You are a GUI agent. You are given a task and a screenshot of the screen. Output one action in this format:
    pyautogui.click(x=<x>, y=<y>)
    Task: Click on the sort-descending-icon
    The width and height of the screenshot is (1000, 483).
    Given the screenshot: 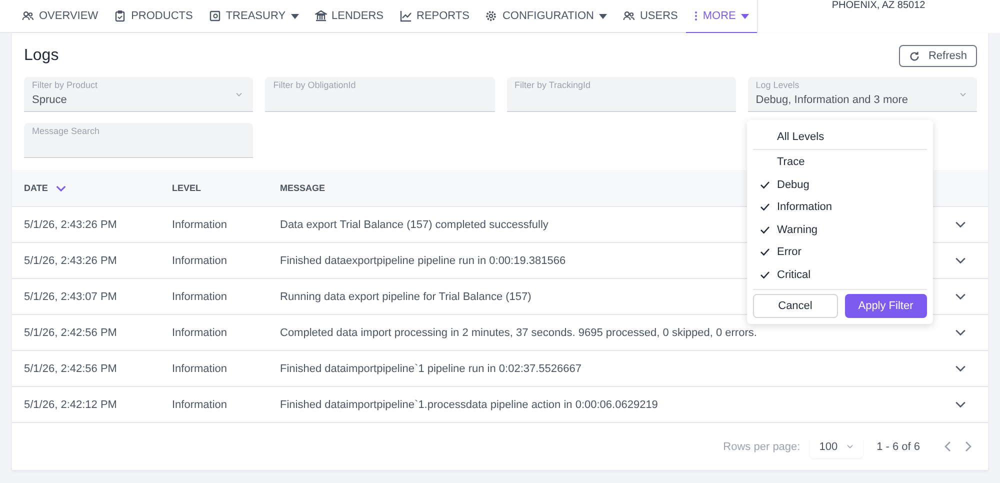 What is the action you would take?
    pyautogui.click(x=61, y=188)
    